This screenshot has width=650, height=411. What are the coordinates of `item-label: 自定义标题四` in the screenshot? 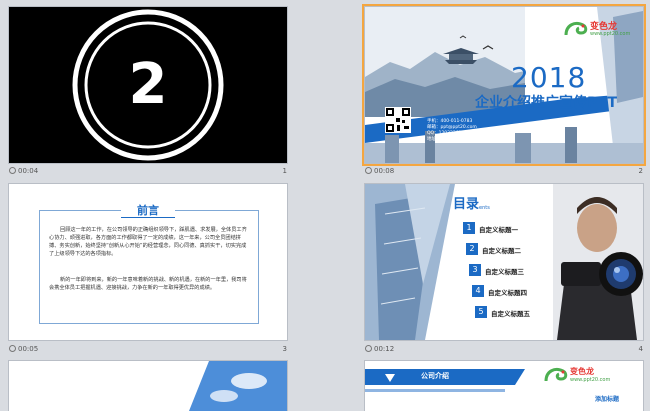 It's located at (507, 293).